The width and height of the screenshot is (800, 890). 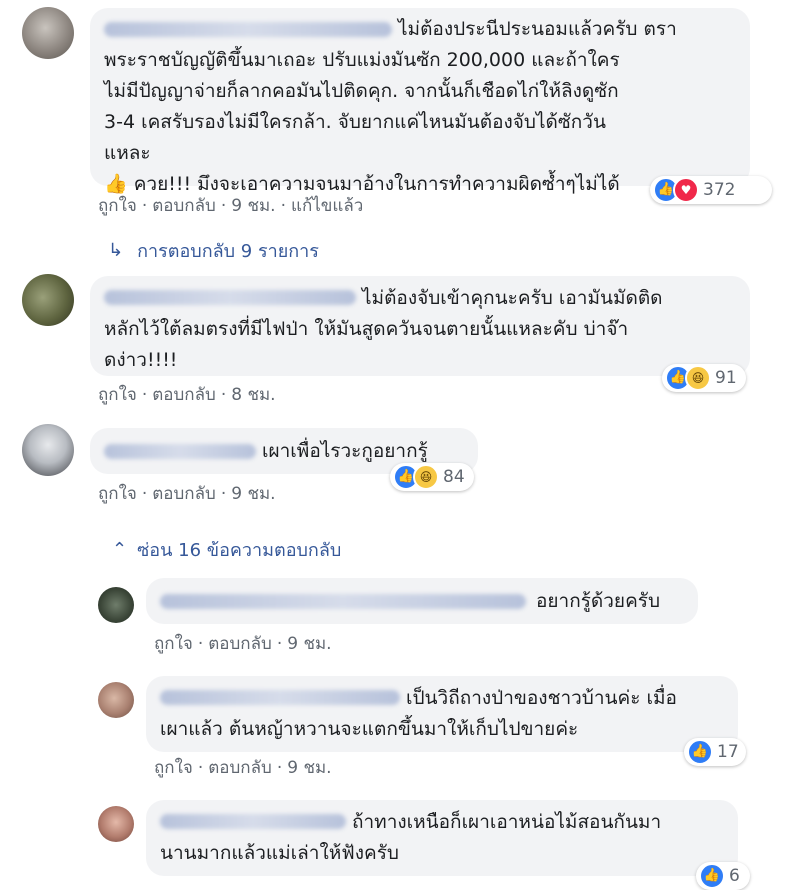 What do you see at coordinates (728, 752) in the screenshot?
I see `reaction-count: 17` at bounding box center [728, 752].